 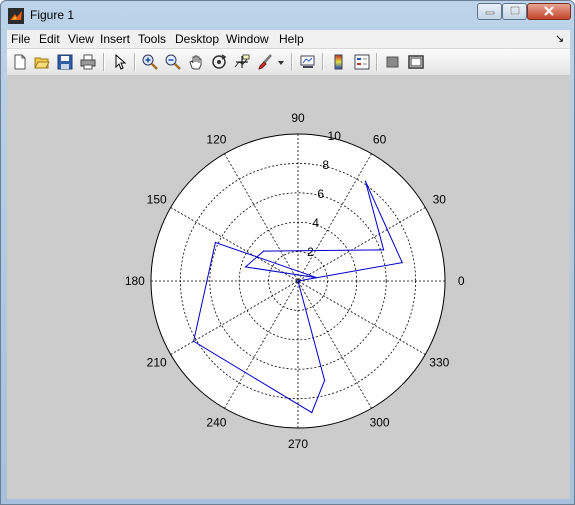 What do you see at coordinates (380, 140) in the screenshot?
I see `angle-tick-label: 60` at bounding box center [380, 140].